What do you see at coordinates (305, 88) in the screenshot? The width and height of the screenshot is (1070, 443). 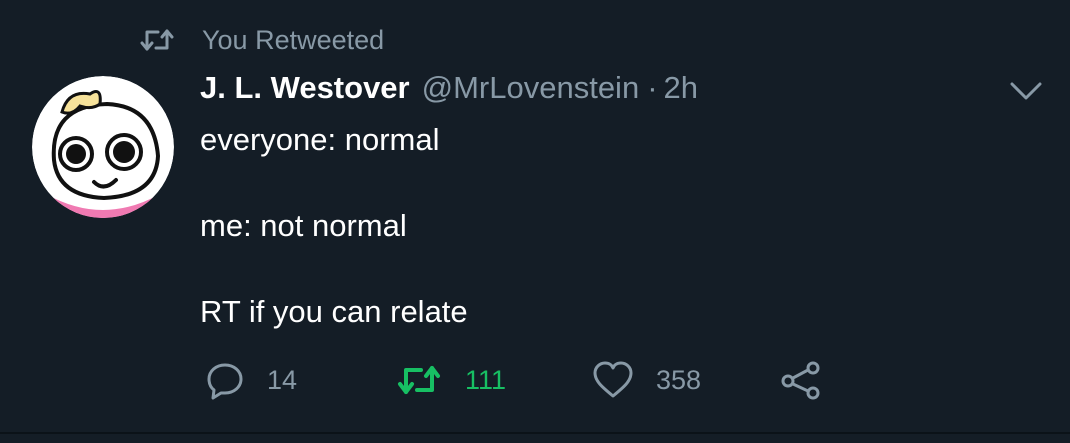 I see `display-name: J. L. Westover` at bounding box center [305, 88].